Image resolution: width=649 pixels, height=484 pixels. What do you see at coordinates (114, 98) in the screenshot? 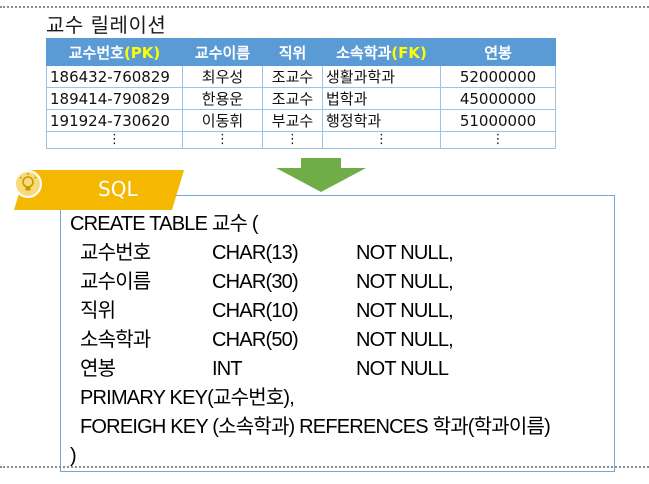
I see `table-cell: 189414-790829` at bounding box center [114, 98].